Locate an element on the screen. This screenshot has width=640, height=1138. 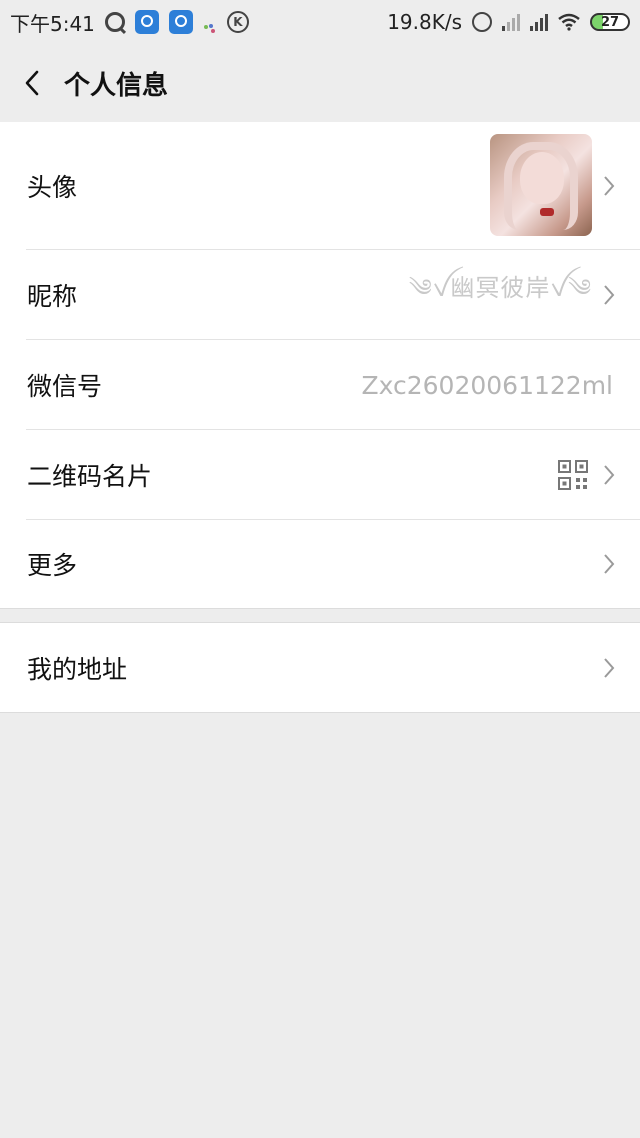
wechat-id-row: 微信号 Zxc26020061122ml is located at coordinates (320, 385).